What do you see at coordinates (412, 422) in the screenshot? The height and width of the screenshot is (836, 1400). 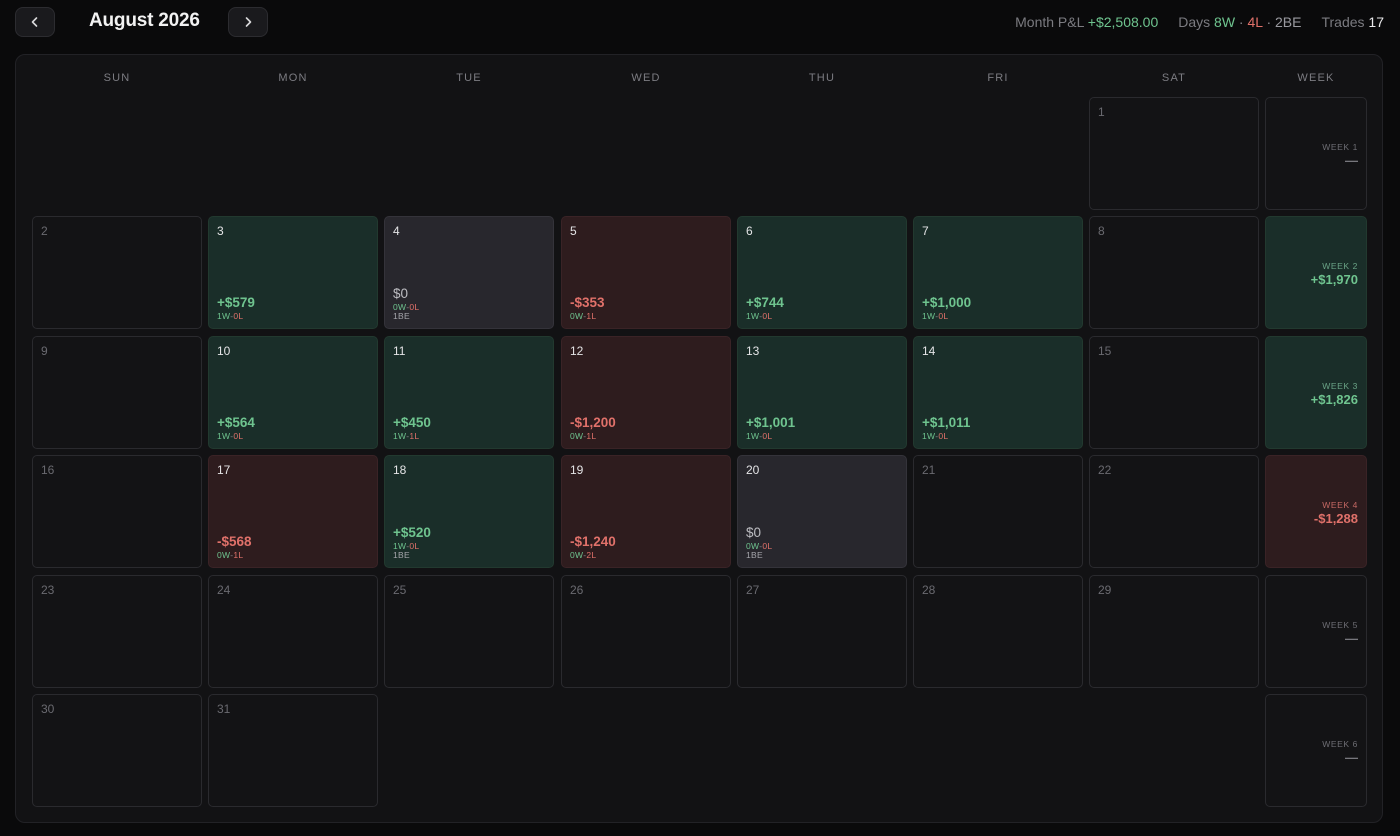 I see `day-pnl: +$450` at bounding box center [412, 422].